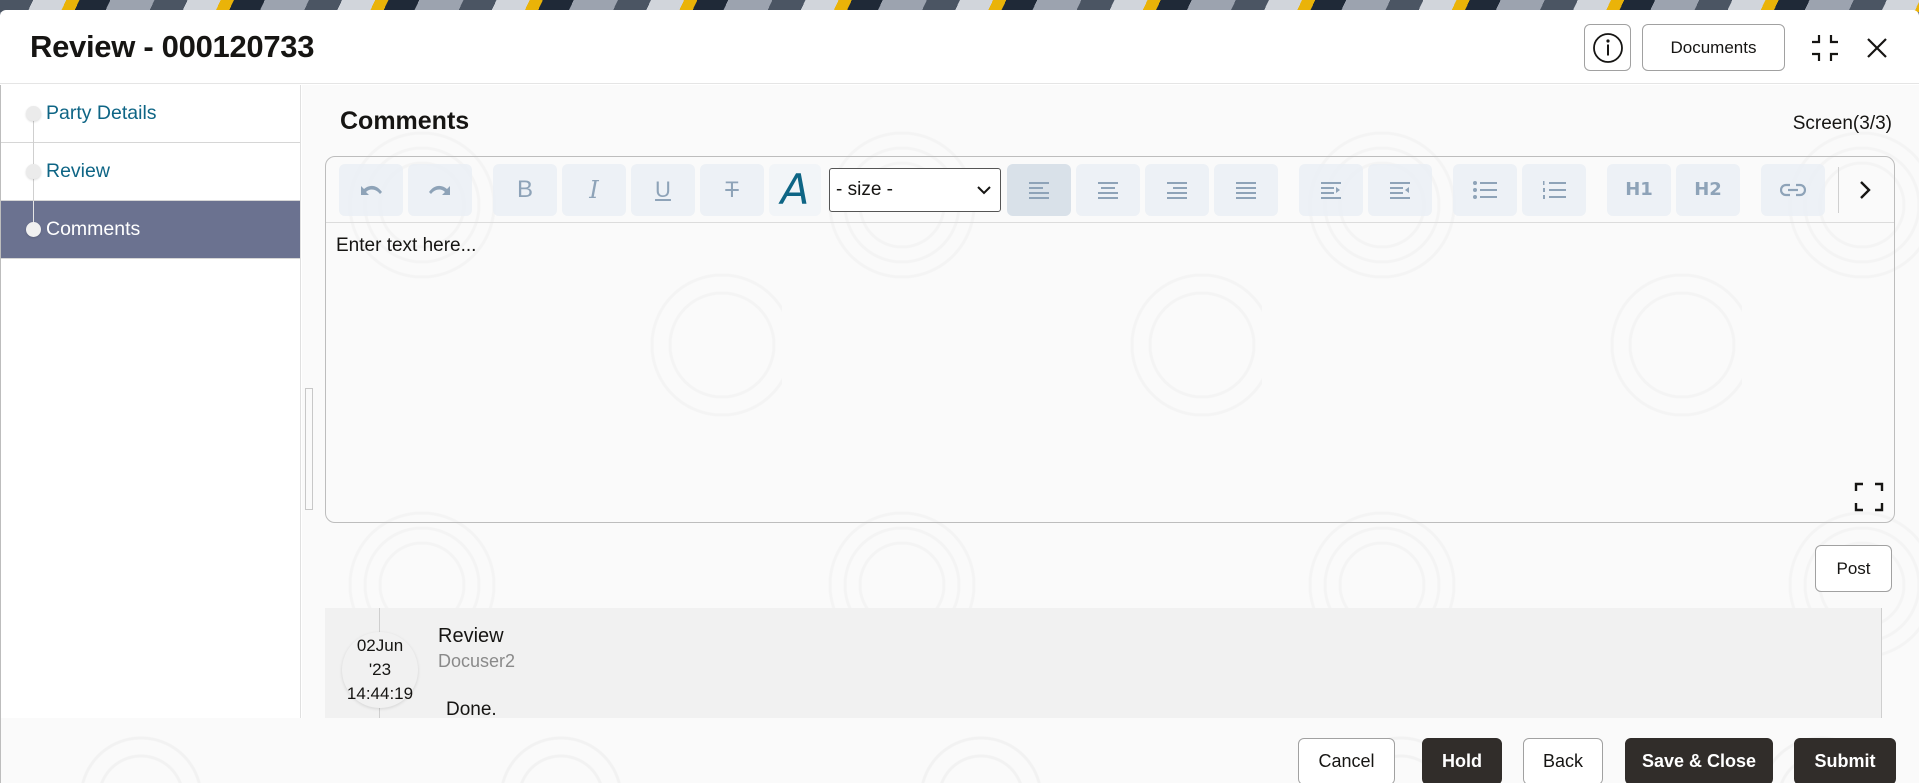  What do you see at coordinates (959, 750) in the screenshot?
I see `dialog-footer: Cancel Hold Back Save & Close Submit` at bounding box center [959, 750].